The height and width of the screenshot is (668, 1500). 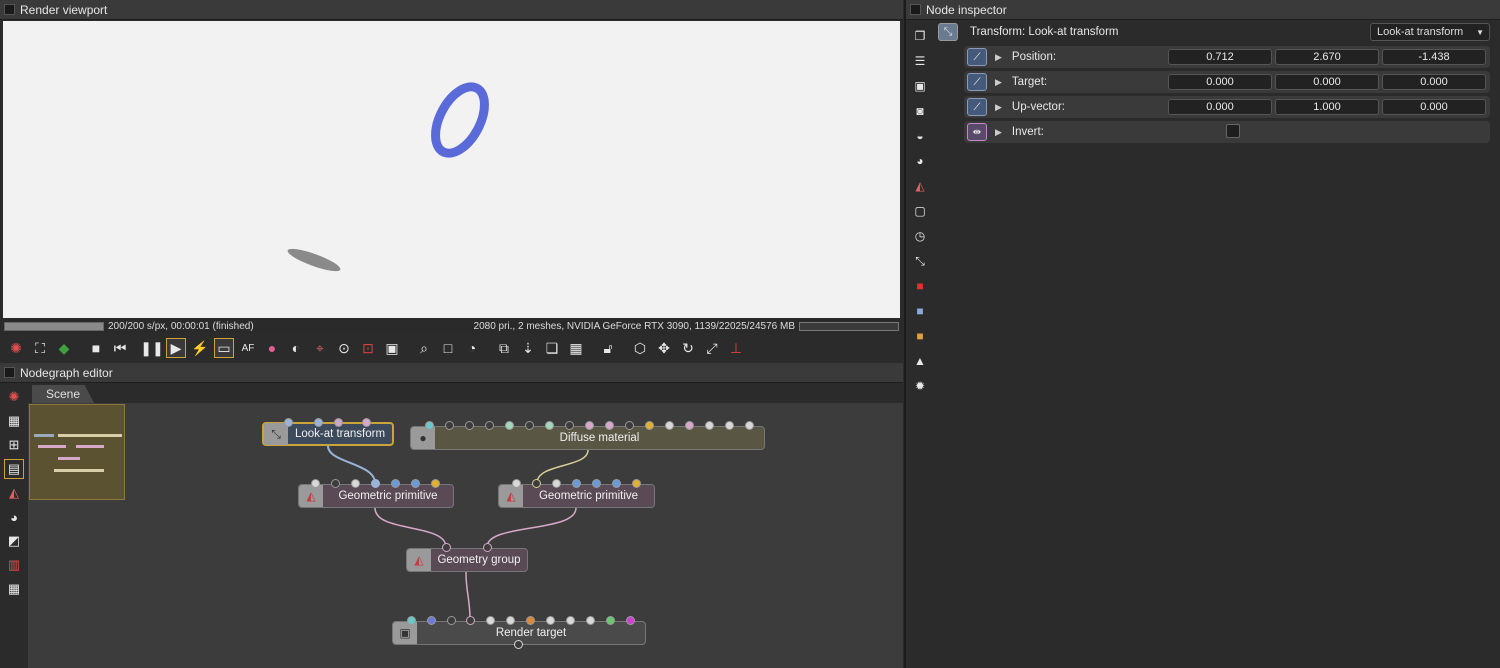 What do you see at coordinates (1434, 82) in the screenshot?
I see `target-z-field: 0.000` at bounding box center [1434, 82].